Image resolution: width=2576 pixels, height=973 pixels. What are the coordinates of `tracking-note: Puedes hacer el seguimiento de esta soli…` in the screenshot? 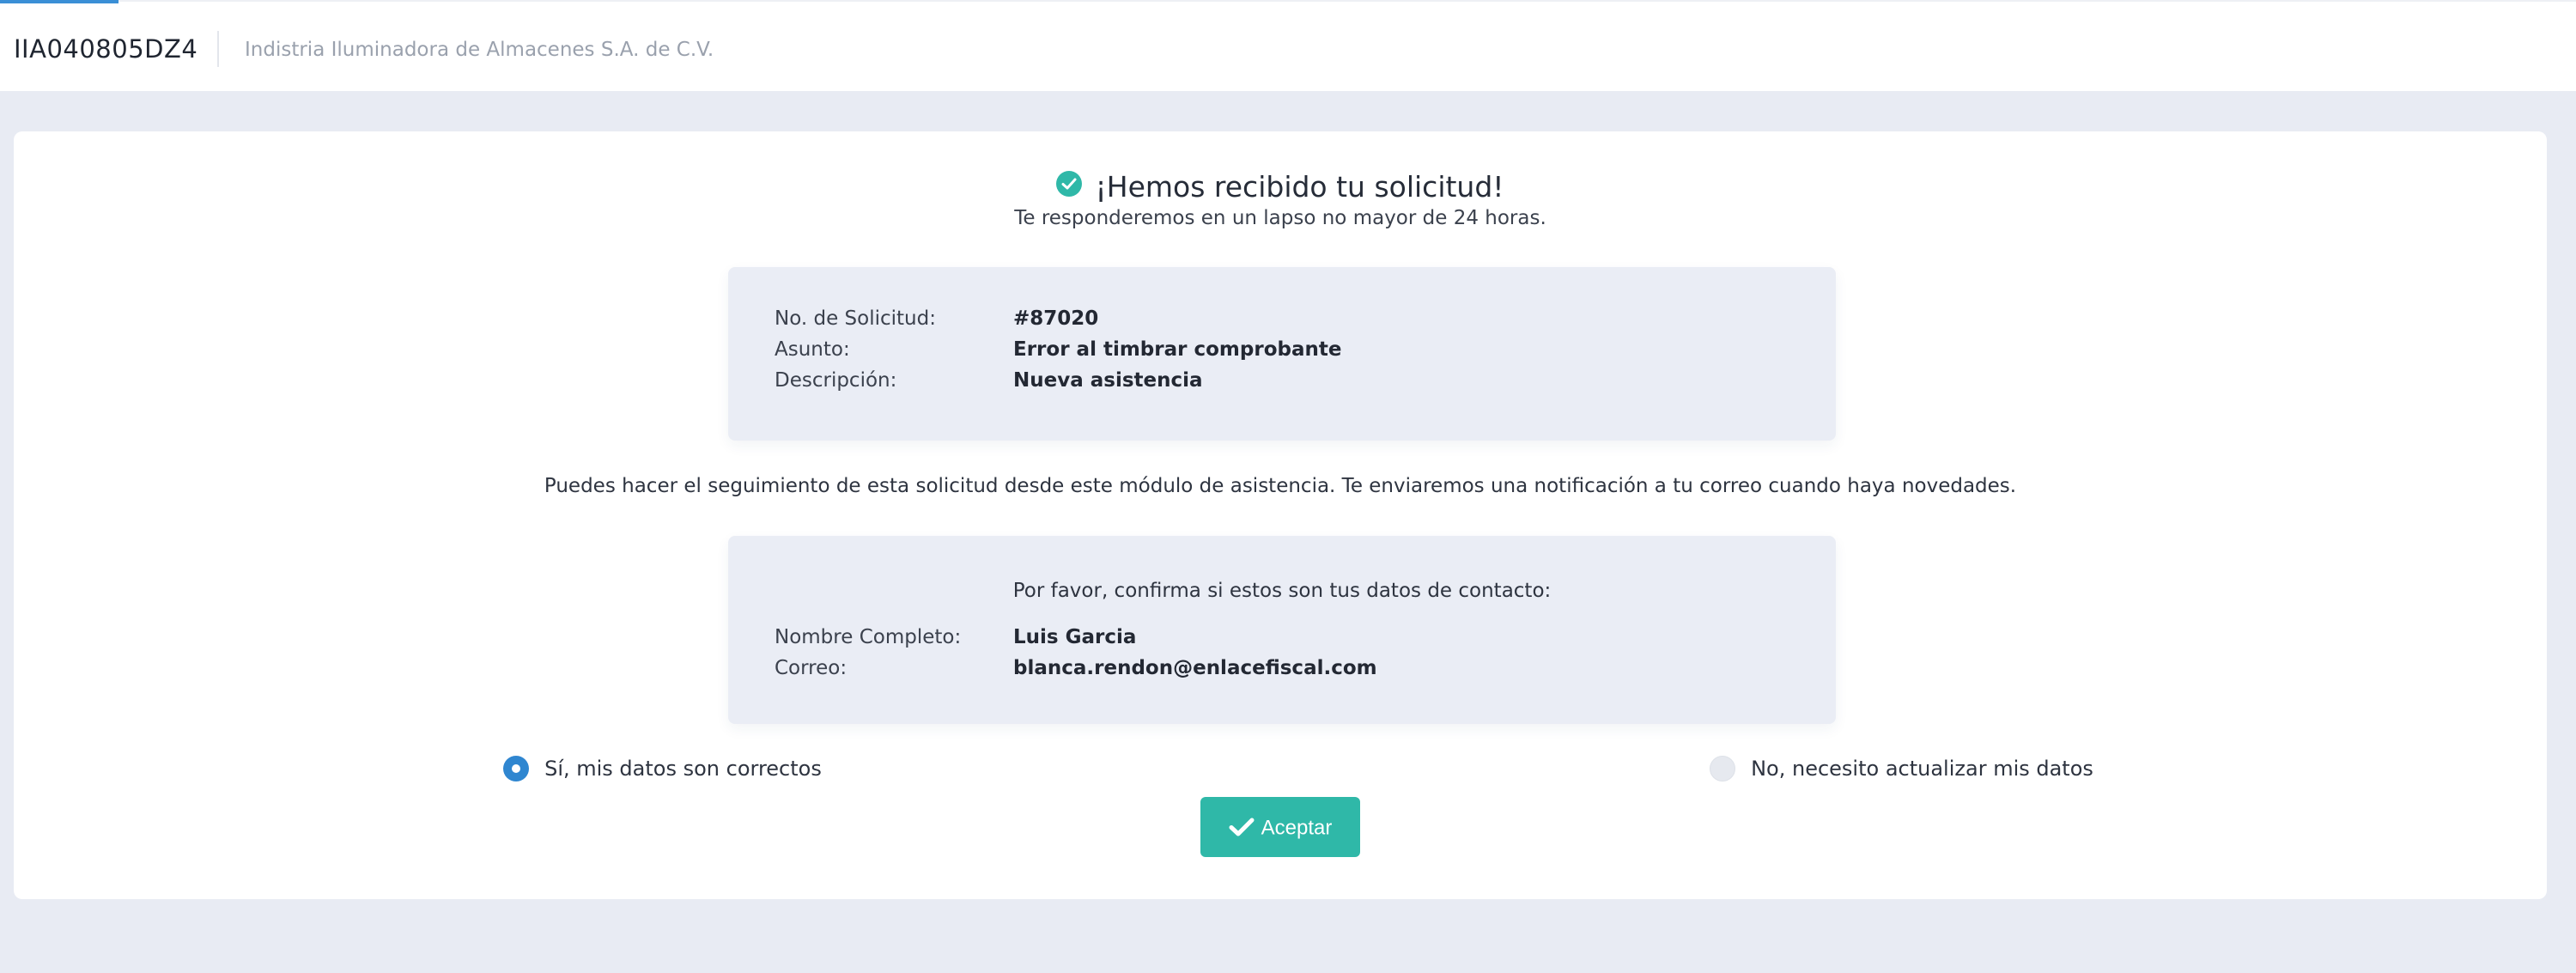 It's located at (1280, 486).